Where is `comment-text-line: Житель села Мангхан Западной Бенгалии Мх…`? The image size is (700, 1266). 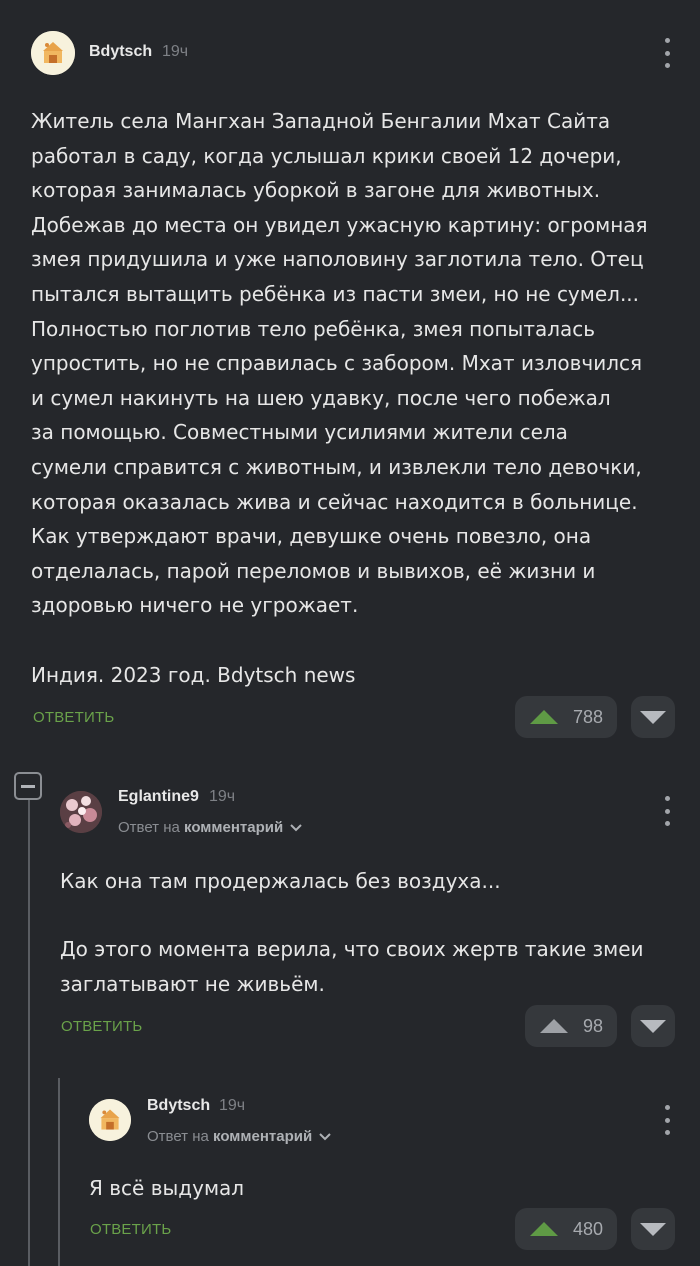 comment-text-line: Житель села Мангхан Западной Бенгалии Мх… is located at coordinates (321, 121).